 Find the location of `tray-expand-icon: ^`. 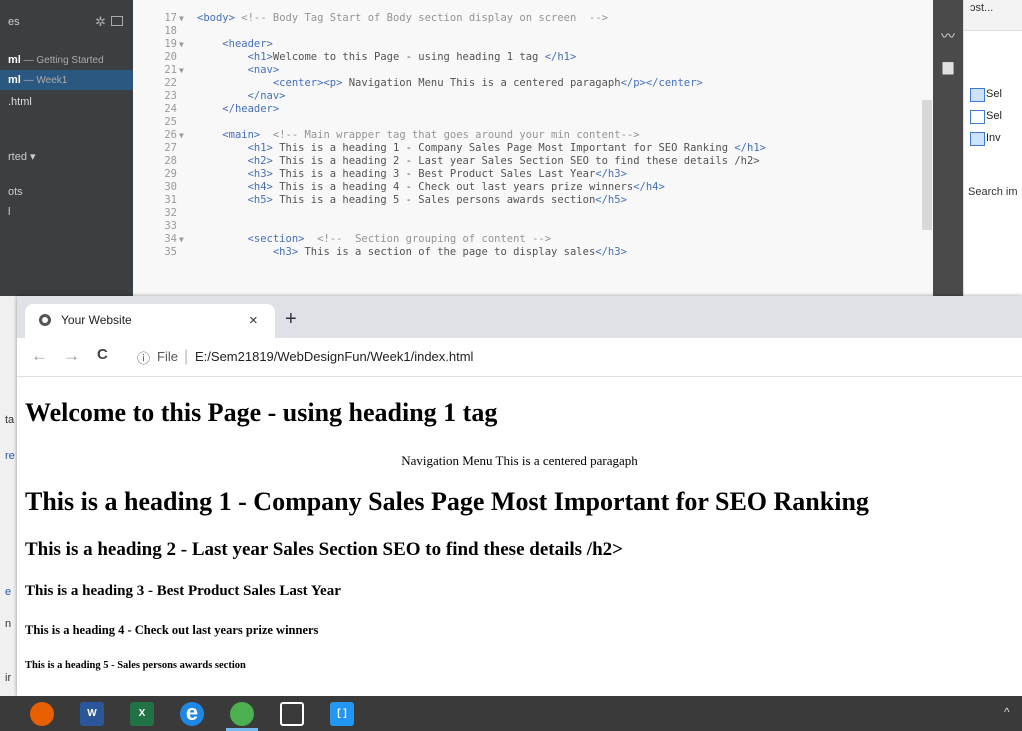

tray-expand-icon: ^ is located at coordinates (1007, 712).